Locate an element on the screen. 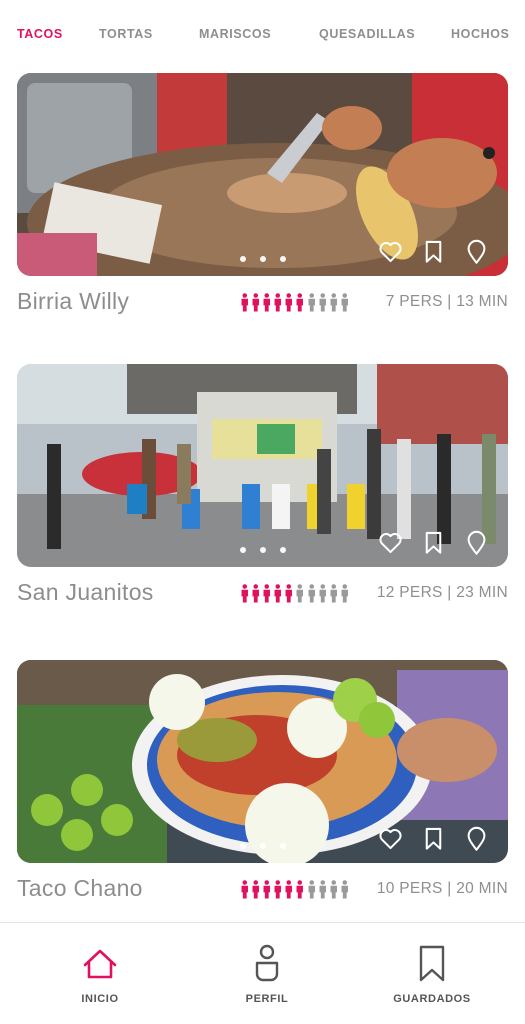 The height and width of the screenshot is (1024, 525). wait-stats: 10 PERS | 20 MIN is located at coordinates (442, 888).